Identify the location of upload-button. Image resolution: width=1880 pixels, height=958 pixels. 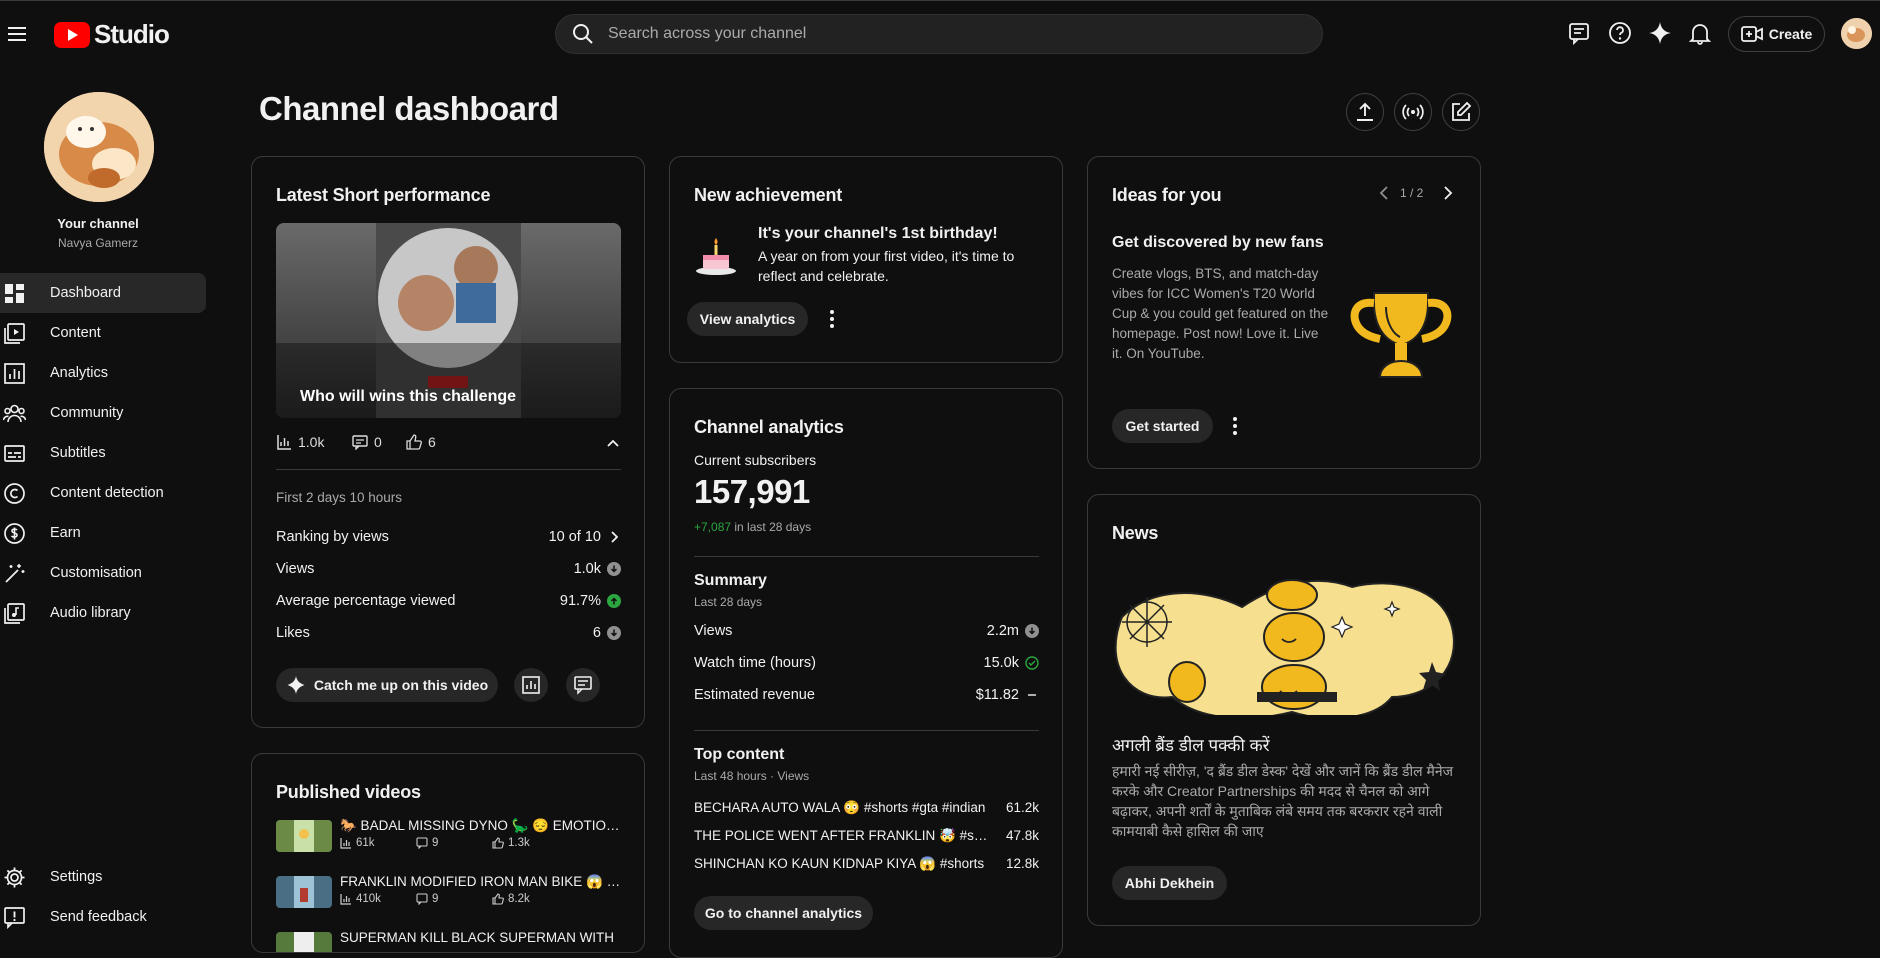
(1365, 112).